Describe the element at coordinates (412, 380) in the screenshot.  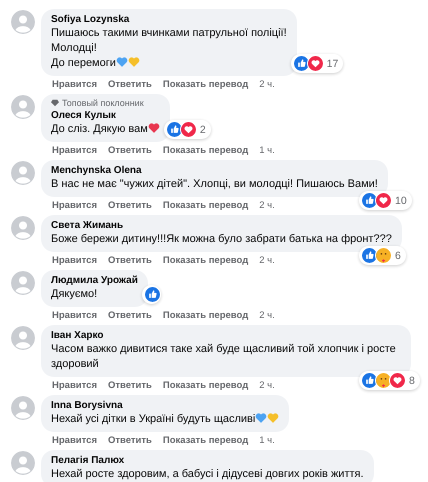
I see `reaction-count: 8` at that location.